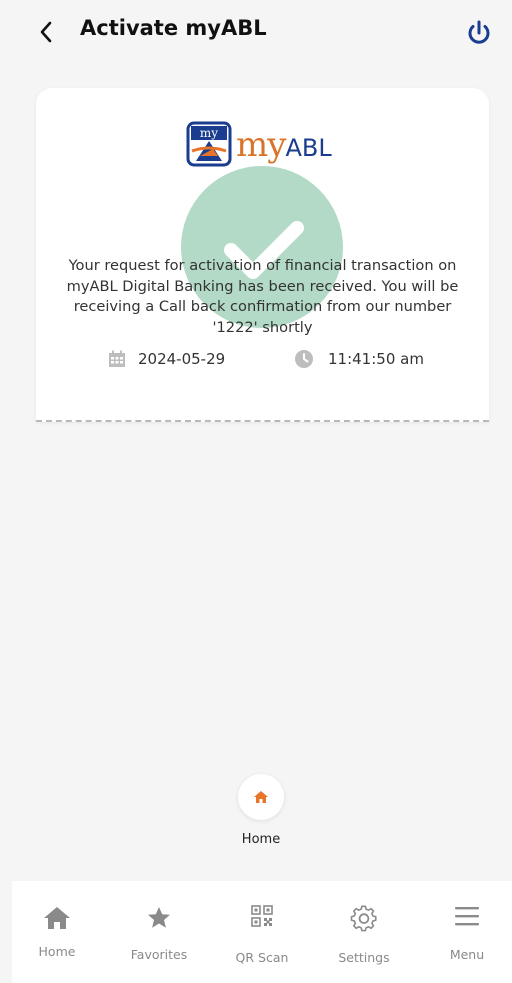 This screenshot has height=983, width=512. I want to click on star-icon, so click(159, 917).